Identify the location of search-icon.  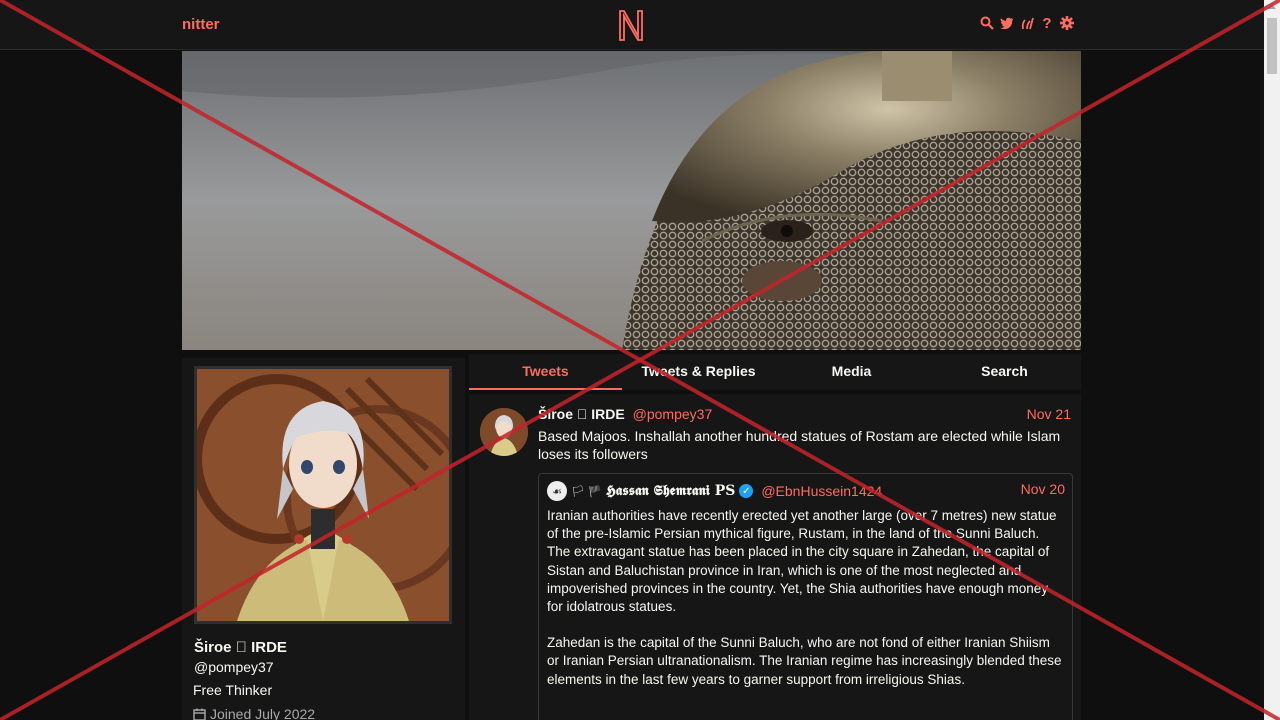
(987, 23).